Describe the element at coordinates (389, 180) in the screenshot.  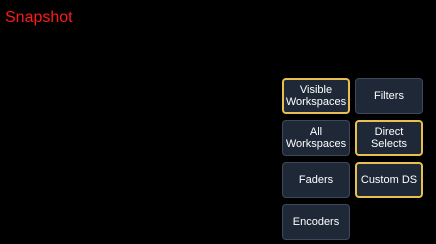
I see `custom-ds-button: Custom DS` at that location.